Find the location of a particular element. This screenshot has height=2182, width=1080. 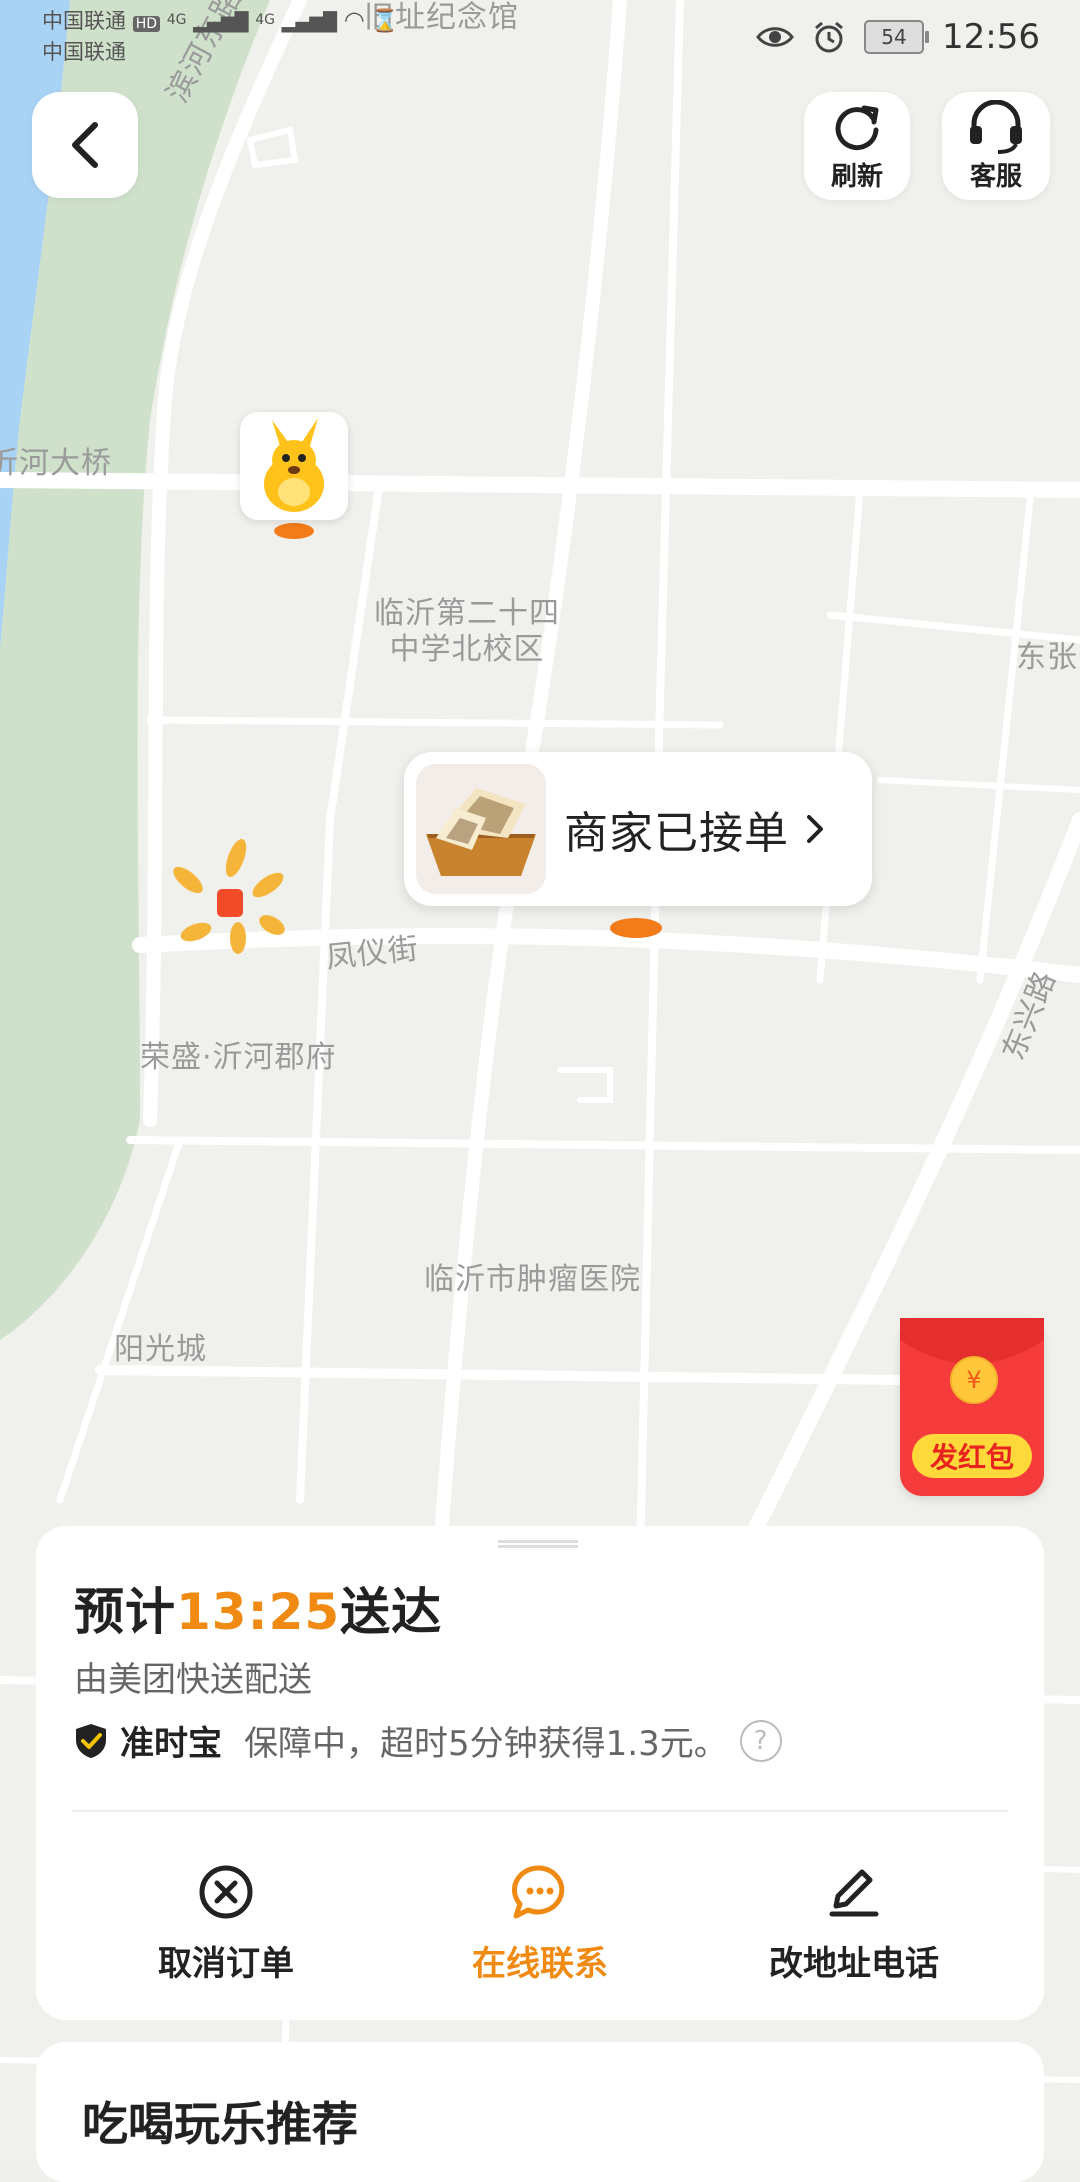

recommendation-title: 吃喝玩乐推荐 is located at coordinates (220, 2124).